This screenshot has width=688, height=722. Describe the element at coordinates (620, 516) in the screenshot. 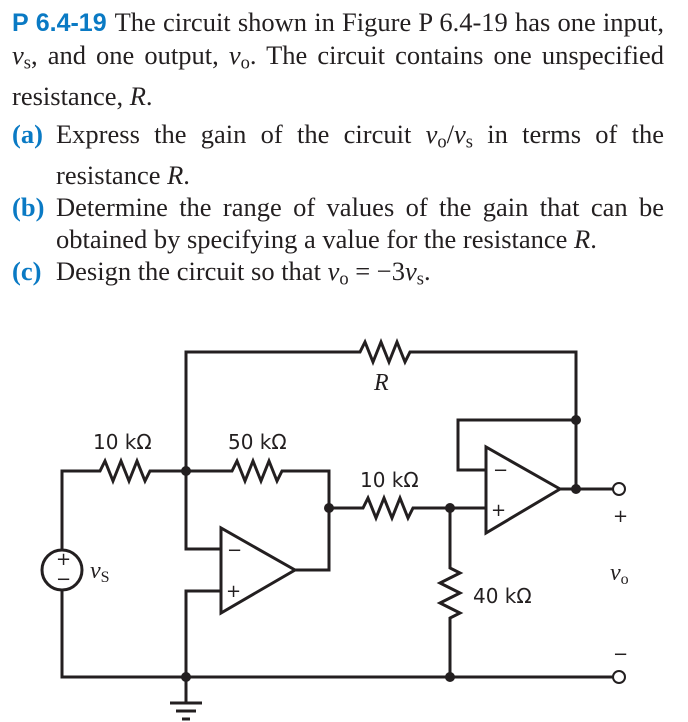

I see `output-plus-sign: +` at that location.